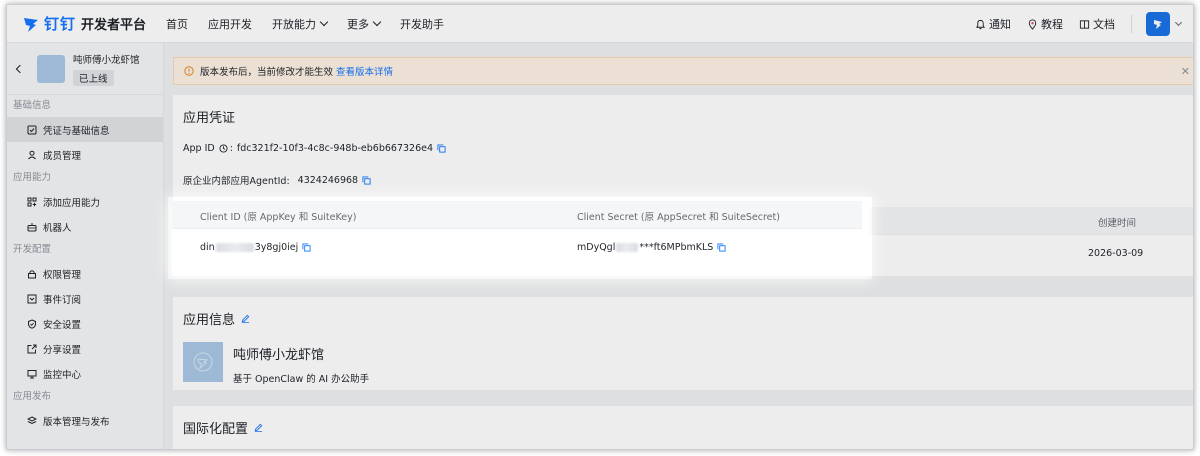 The image size is (1200, 456). What do you see at coordinates (57, 228) in the screenshot?
I see `sidebar-item-label: 机器人` at bounding box center [57, 228].